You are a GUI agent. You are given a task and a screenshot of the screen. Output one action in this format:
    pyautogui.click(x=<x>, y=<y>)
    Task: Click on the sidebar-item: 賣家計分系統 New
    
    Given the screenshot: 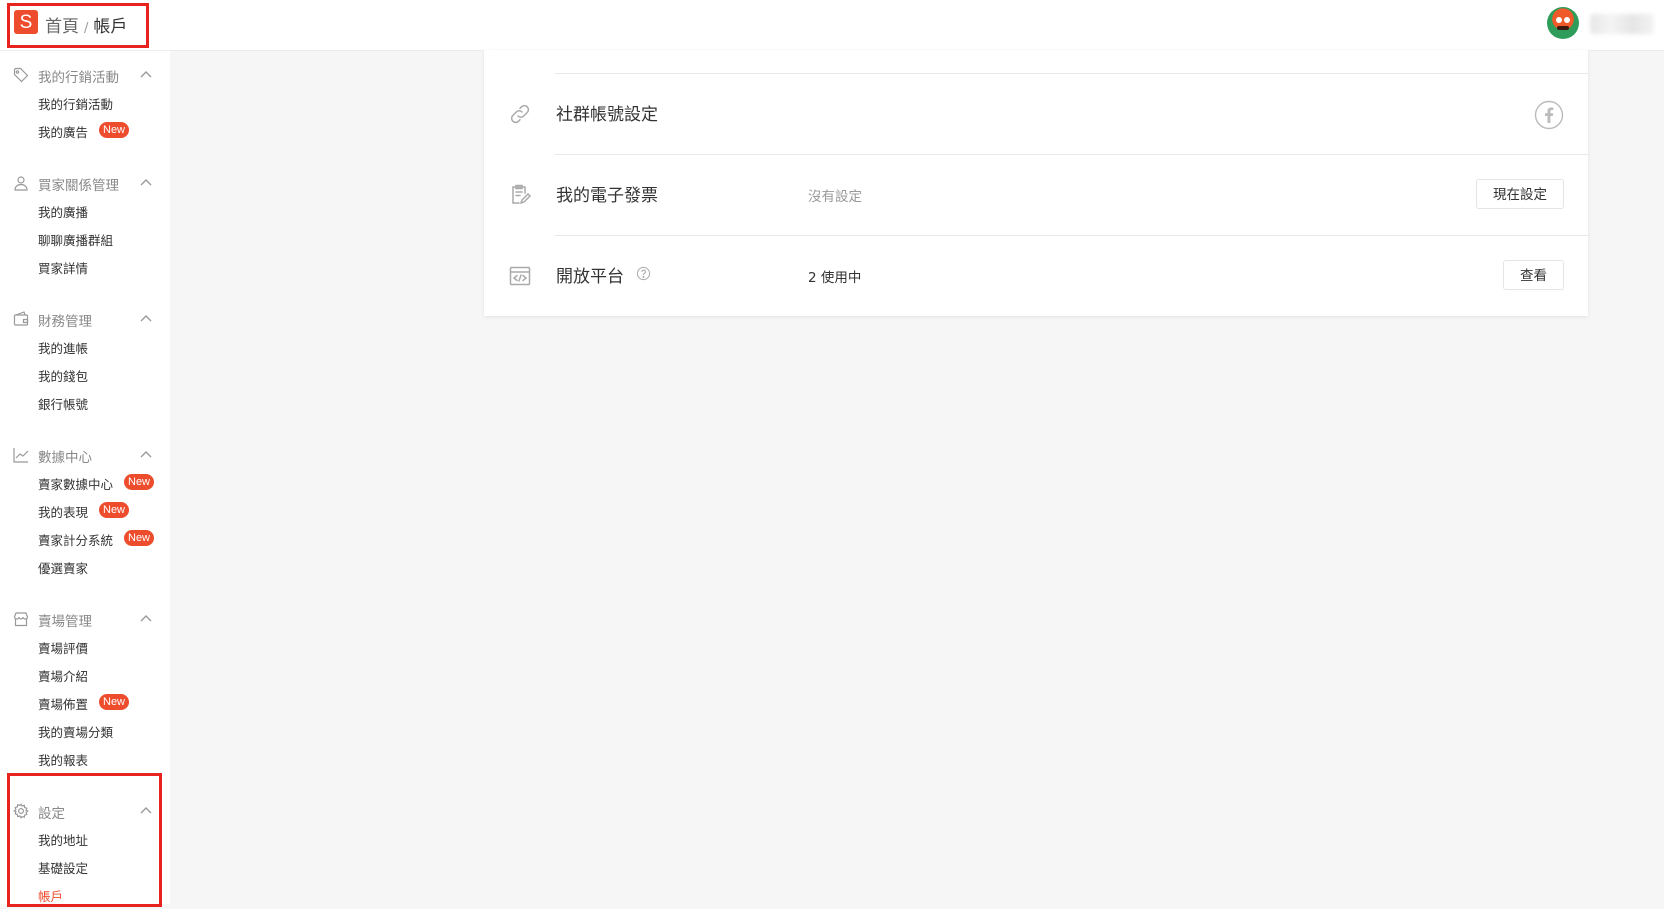 What is the action you would take?
    pyautogui.click(x=85, y=539)
    